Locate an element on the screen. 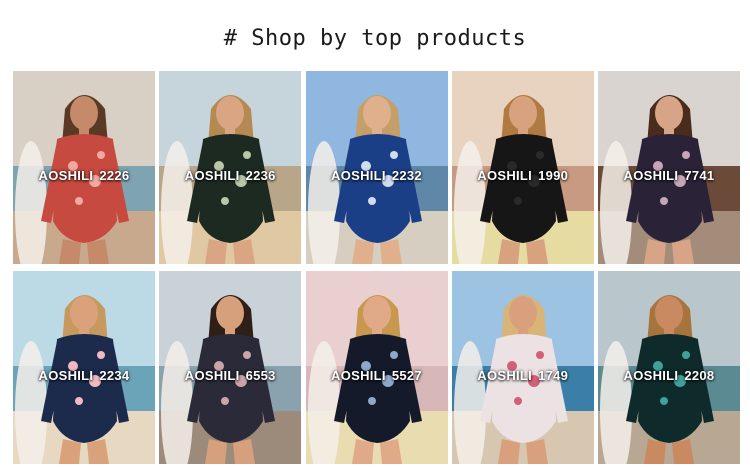  product-card-2232: AOSHILI 2232 is located at coordinates (376, 167).